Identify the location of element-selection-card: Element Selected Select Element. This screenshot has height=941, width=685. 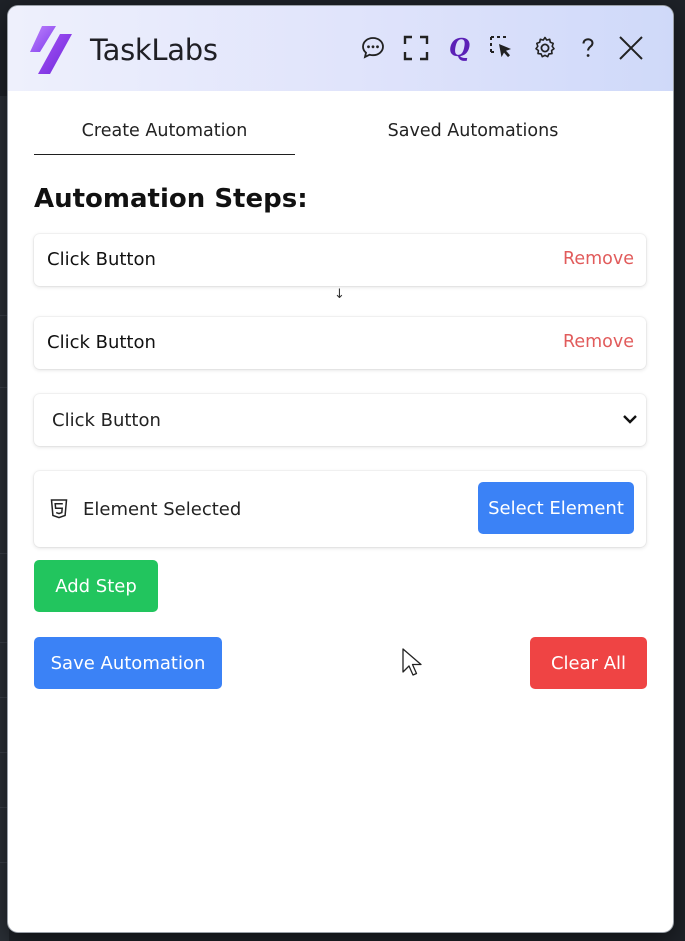
(340, 509).